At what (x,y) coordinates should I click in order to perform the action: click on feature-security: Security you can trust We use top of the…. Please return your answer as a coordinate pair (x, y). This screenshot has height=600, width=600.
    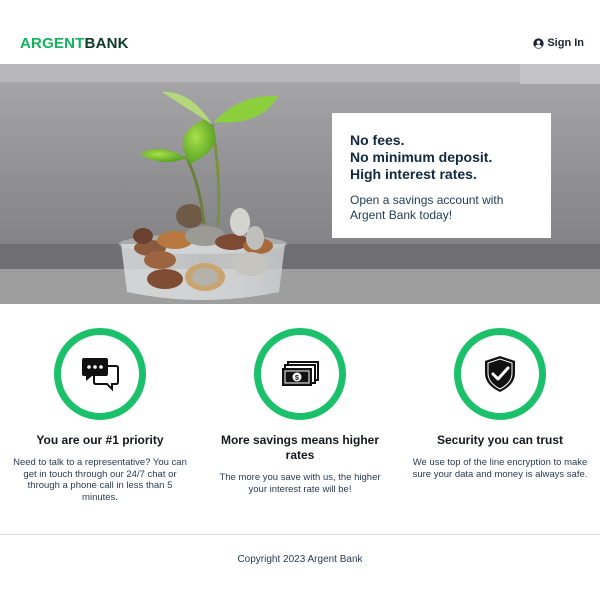
    Looking at the image, I should click on (500, 404).